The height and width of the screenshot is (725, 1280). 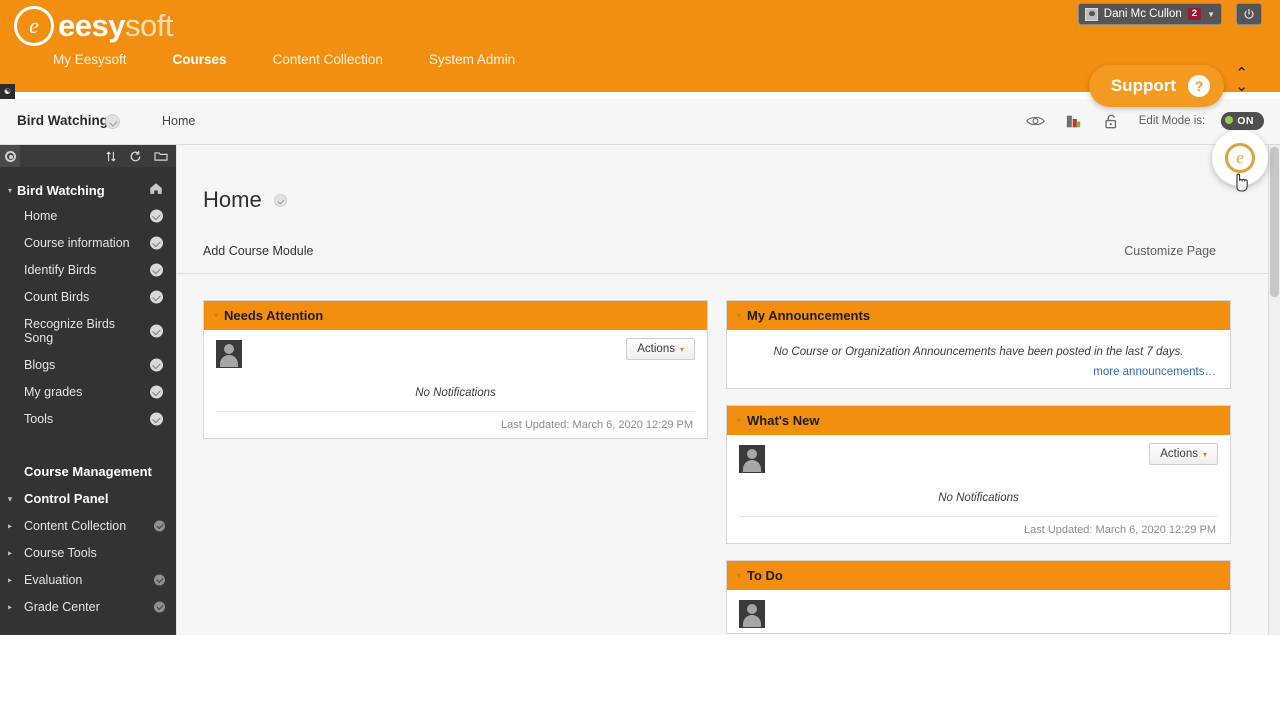 I want to click on sidebar-item-content-collection: ▸ Content Collection, so click(x=88, y=525).